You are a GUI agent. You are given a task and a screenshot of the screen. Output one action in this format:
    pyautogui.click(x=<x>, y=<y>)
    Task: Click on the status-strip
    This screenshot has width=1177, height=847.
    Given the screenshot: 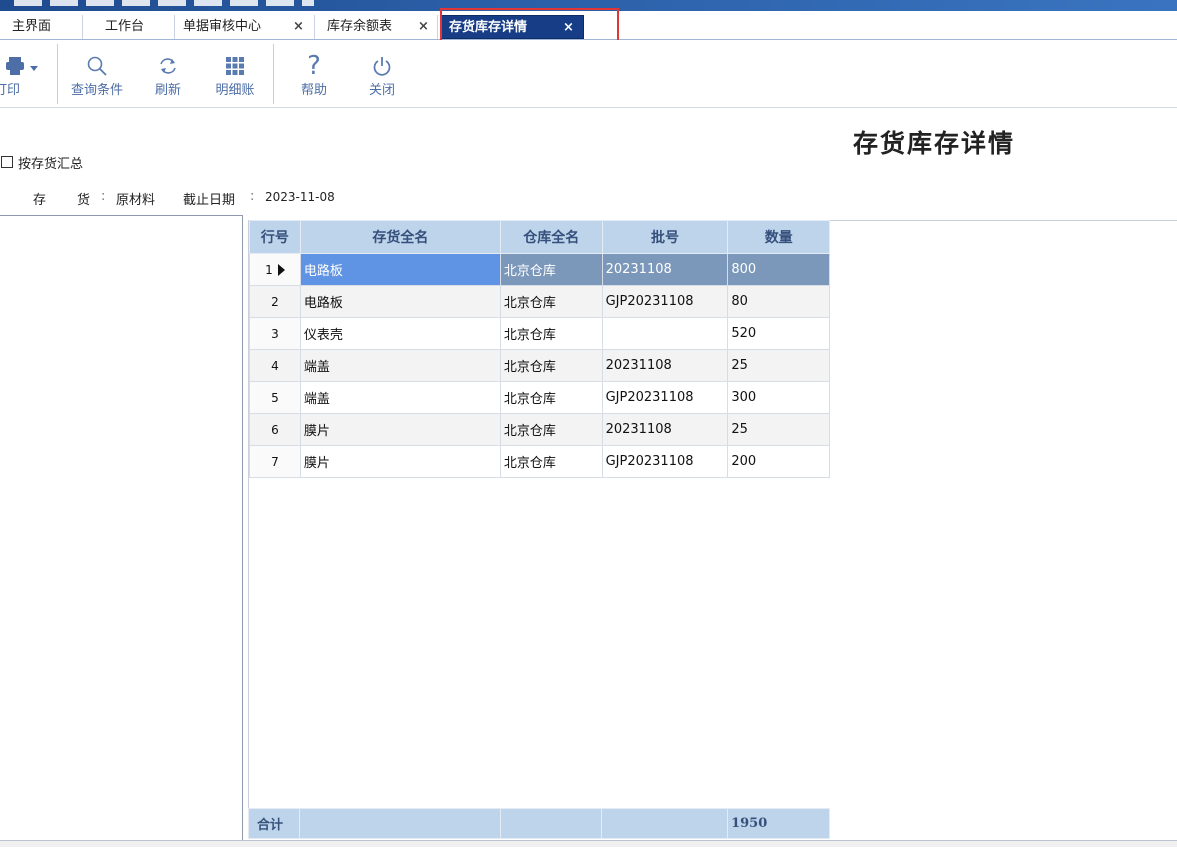 What is the action you would take?
    pyautogui.click(x=588, y=843)
    